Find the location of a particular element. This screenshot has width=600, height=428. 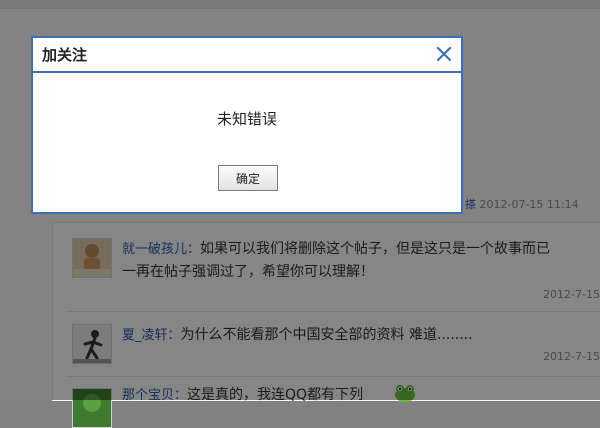

dialog-message: 未知错误 is located at coordinates (246, 119).